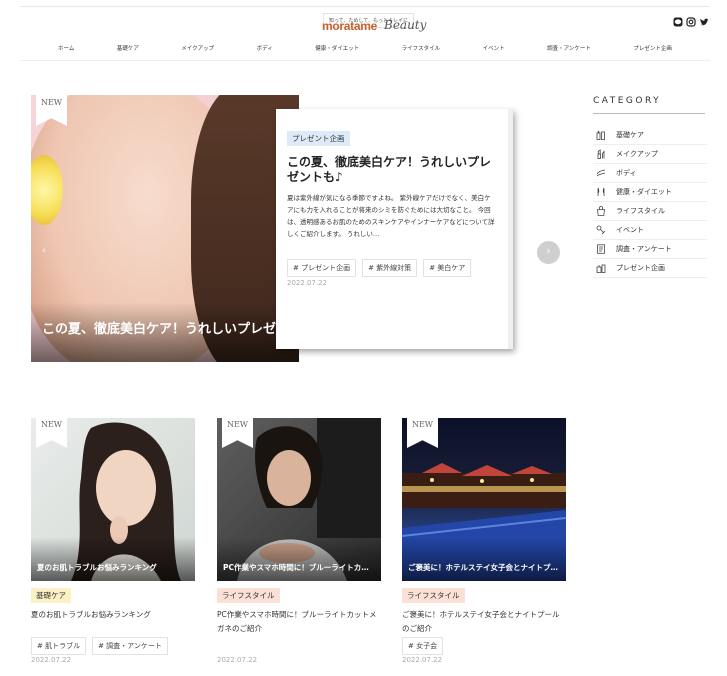 This screenshot has width=727, height=676. What do you see at coordinates (510, 229) in the screenshot?
I see `card-scrollbar` at bounding box center [510, 229].